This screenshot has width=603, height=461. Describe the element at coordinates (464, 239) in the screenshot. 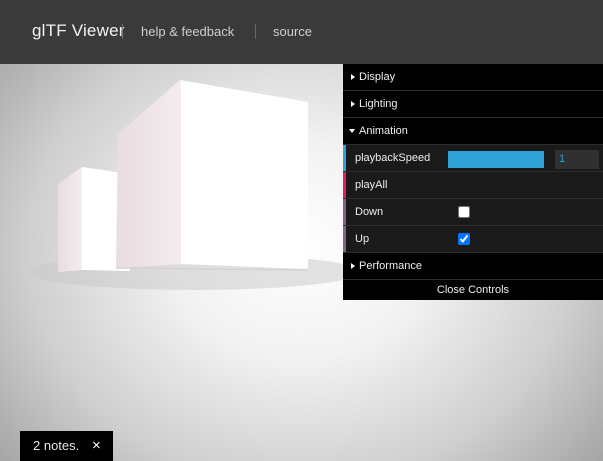

I see `up-checkbox` at that location.